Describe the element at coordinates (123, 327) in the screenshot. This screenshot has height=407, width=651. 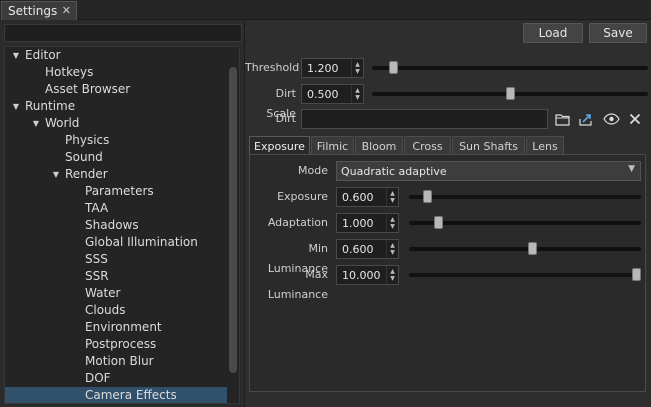
I see `tree-item-label: Environment` at that location.